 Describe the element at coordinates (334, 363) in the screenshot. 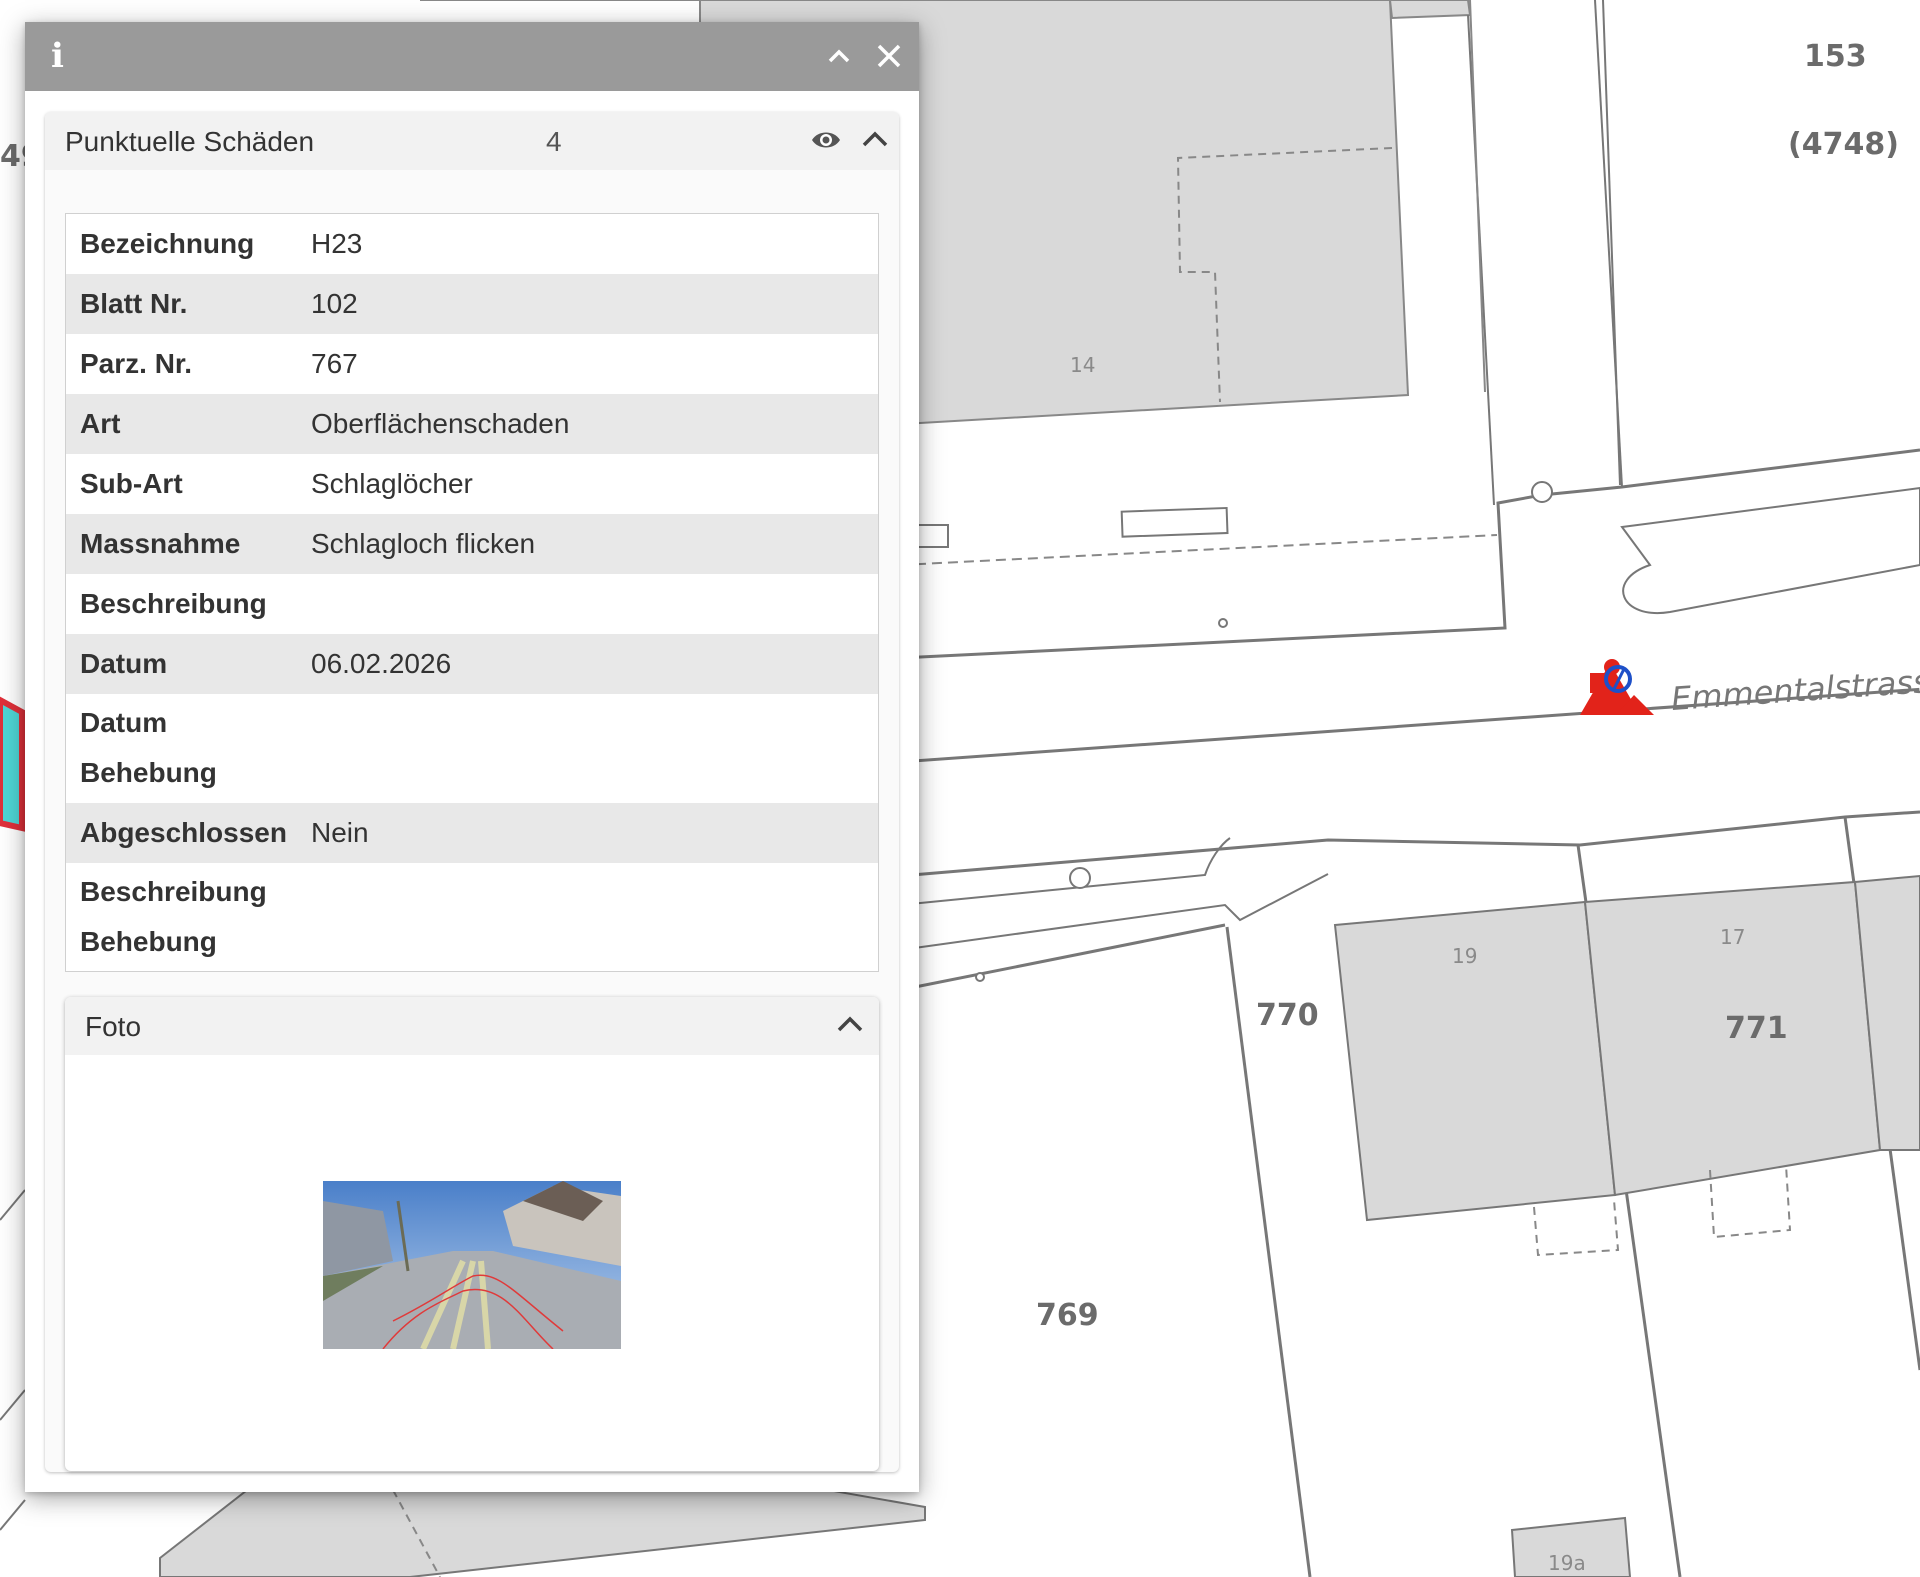

I see `attribute-value: 767` at that location.